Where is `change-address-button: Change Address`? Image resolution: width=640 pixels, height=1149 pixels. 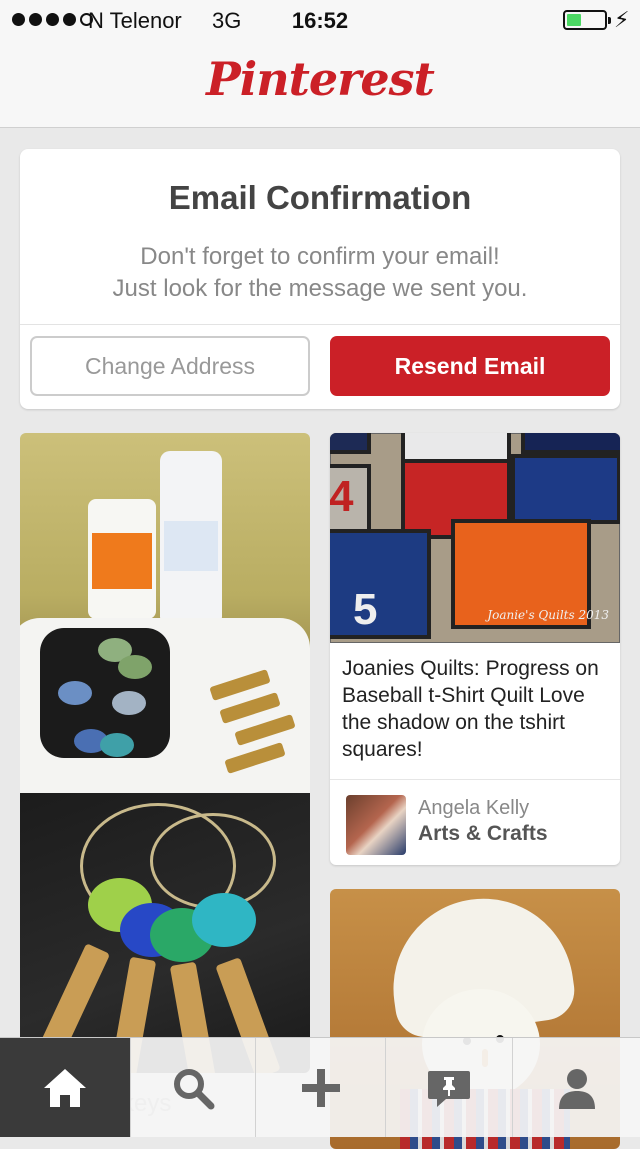
change-address-button: Change Address is located at coordinates (170, 366).